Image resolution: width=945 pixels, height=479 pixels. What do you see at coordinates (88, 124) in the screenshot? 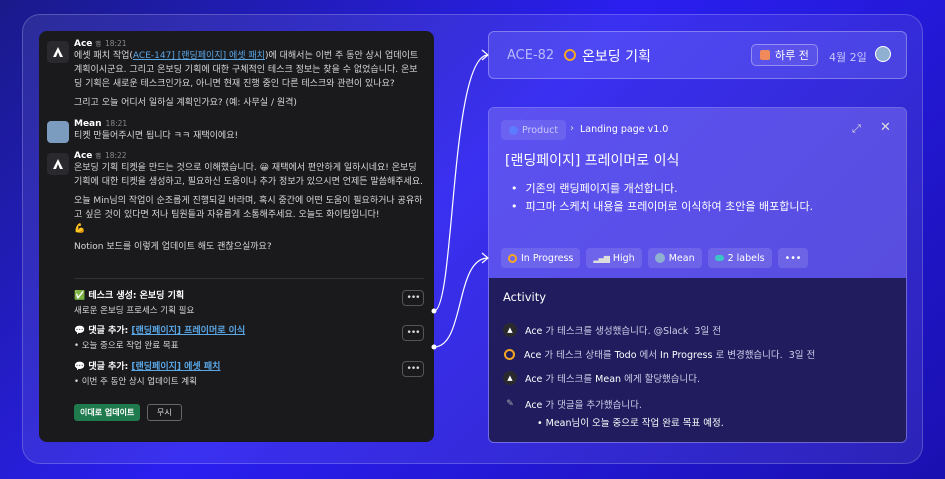
I see `username: Mean` at bounding box center [88, 124].